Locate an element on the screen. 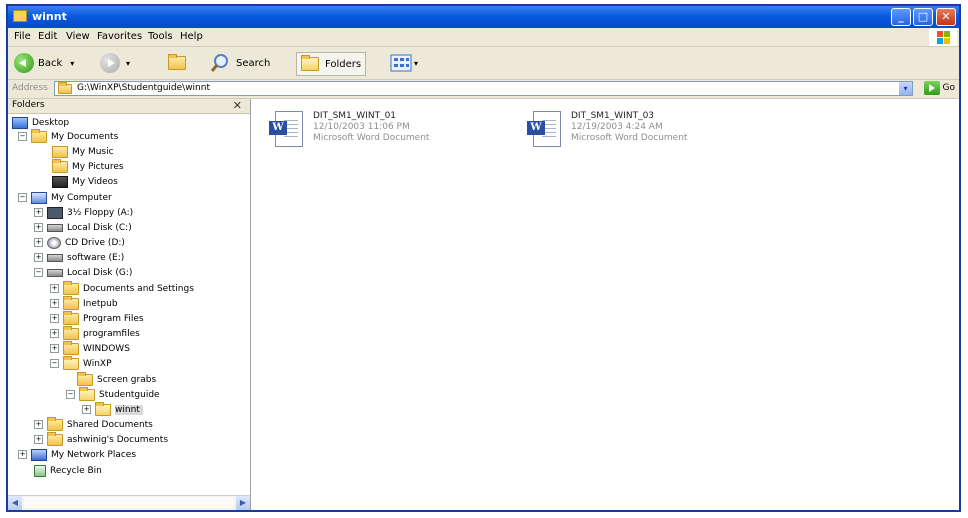 This screenshot has width=968, height=518. forward-arrow-icon is located at coordinates (110, 63).